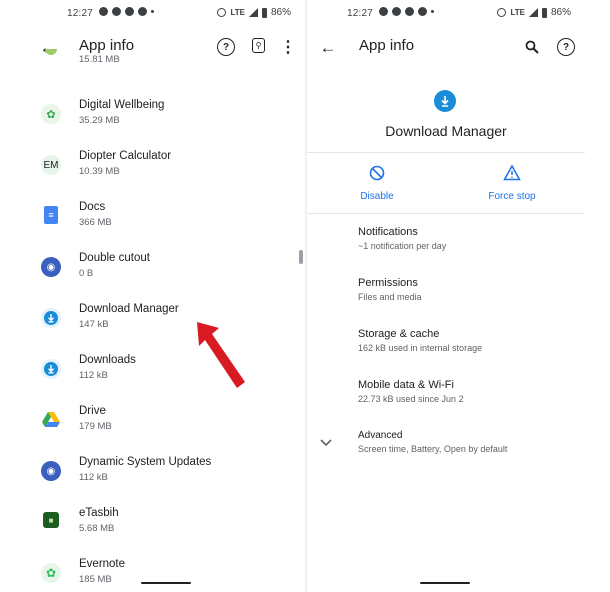 This screenshot has height=592, width=610. What do you see at coordinates (326, 443) in the screenshot?
I see `chevron-down-icon` at bounding box center [326, 443].